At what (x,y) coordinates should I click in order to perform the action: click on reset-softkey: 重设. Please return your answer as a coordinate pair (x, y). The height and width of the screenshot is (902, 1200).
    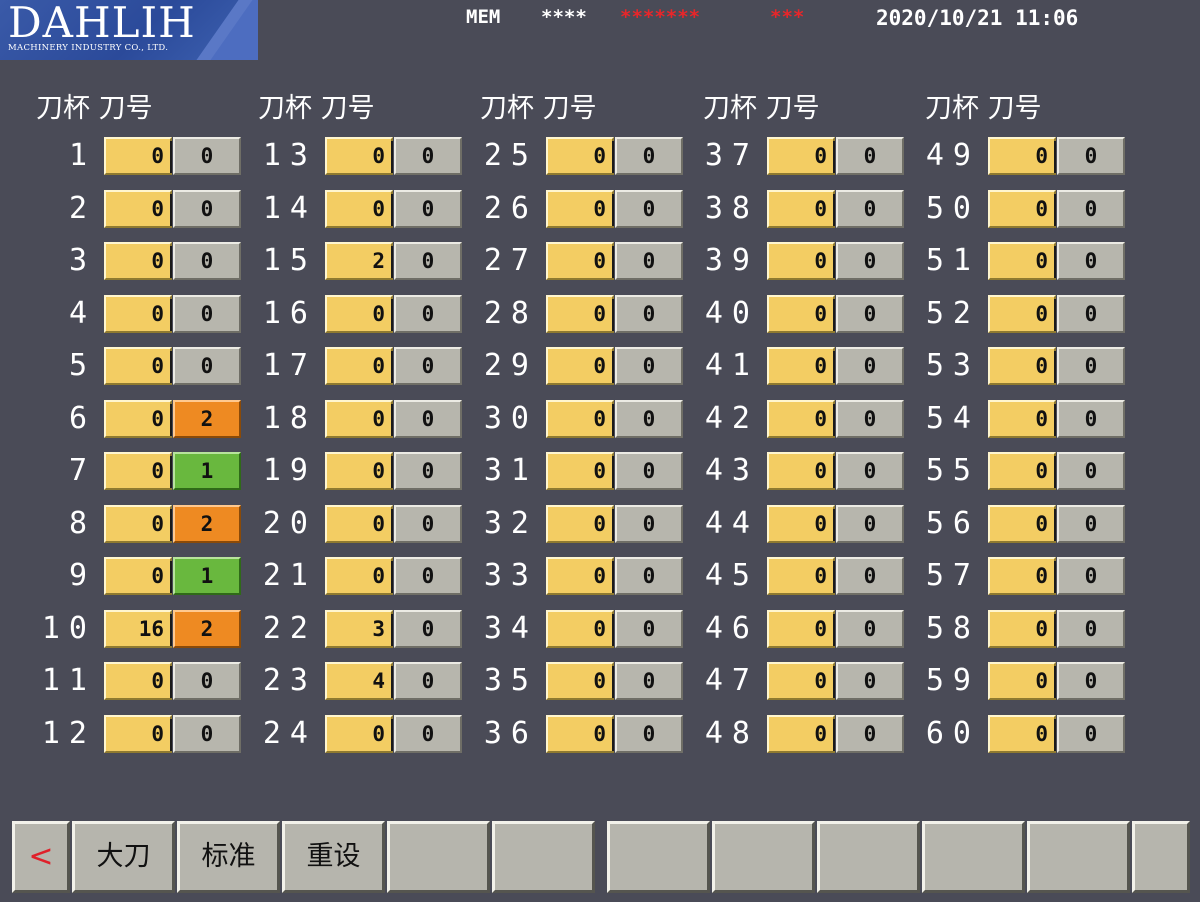
    Looking at the image, I should click on (333, 857).